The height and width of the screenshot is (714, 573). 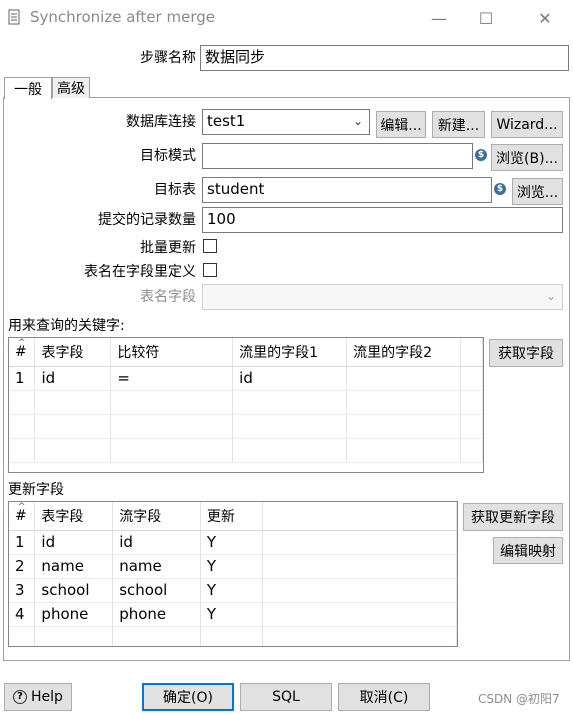 What do you see at coordinates (382, 297) in the screenshot?
I see `tablename-field-select: ⌄` at bounding box center [382, 297].